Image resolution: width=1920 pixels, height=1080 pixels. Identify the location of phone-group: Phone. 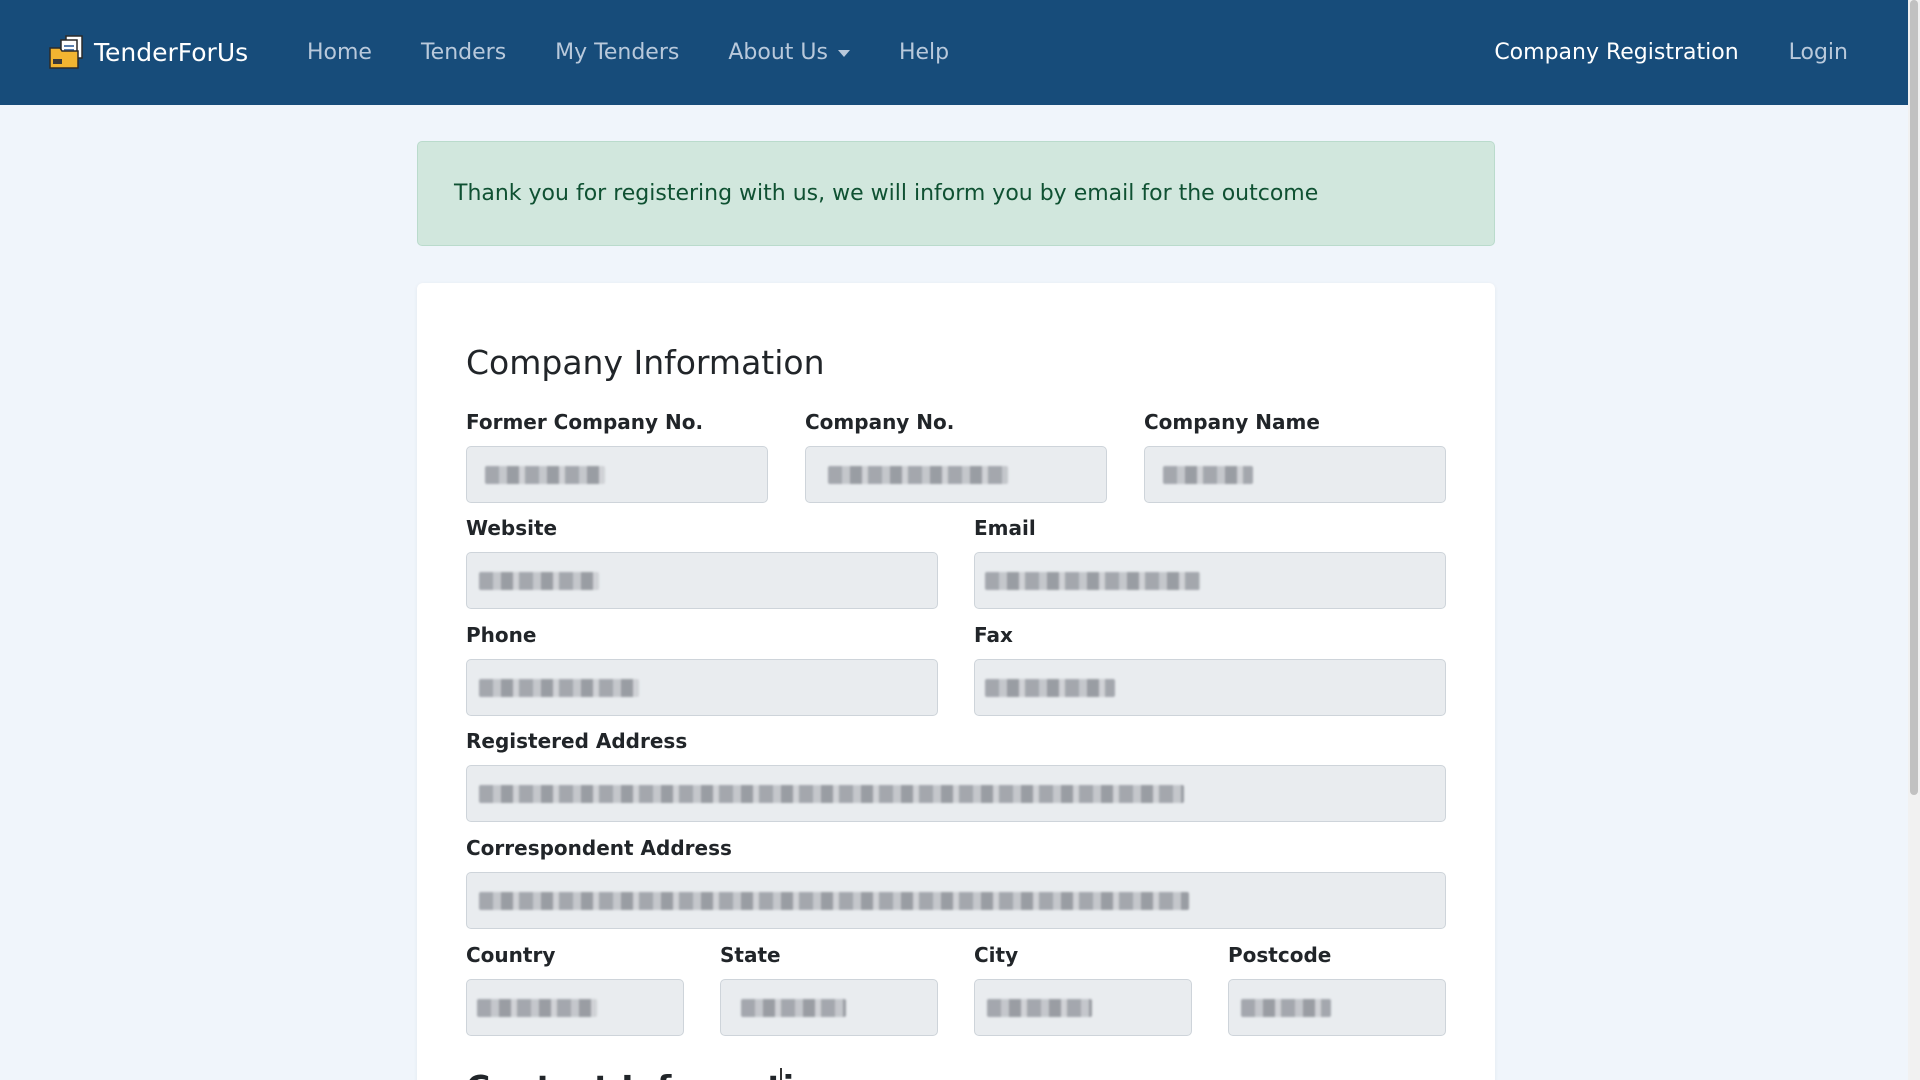
(702, 669).